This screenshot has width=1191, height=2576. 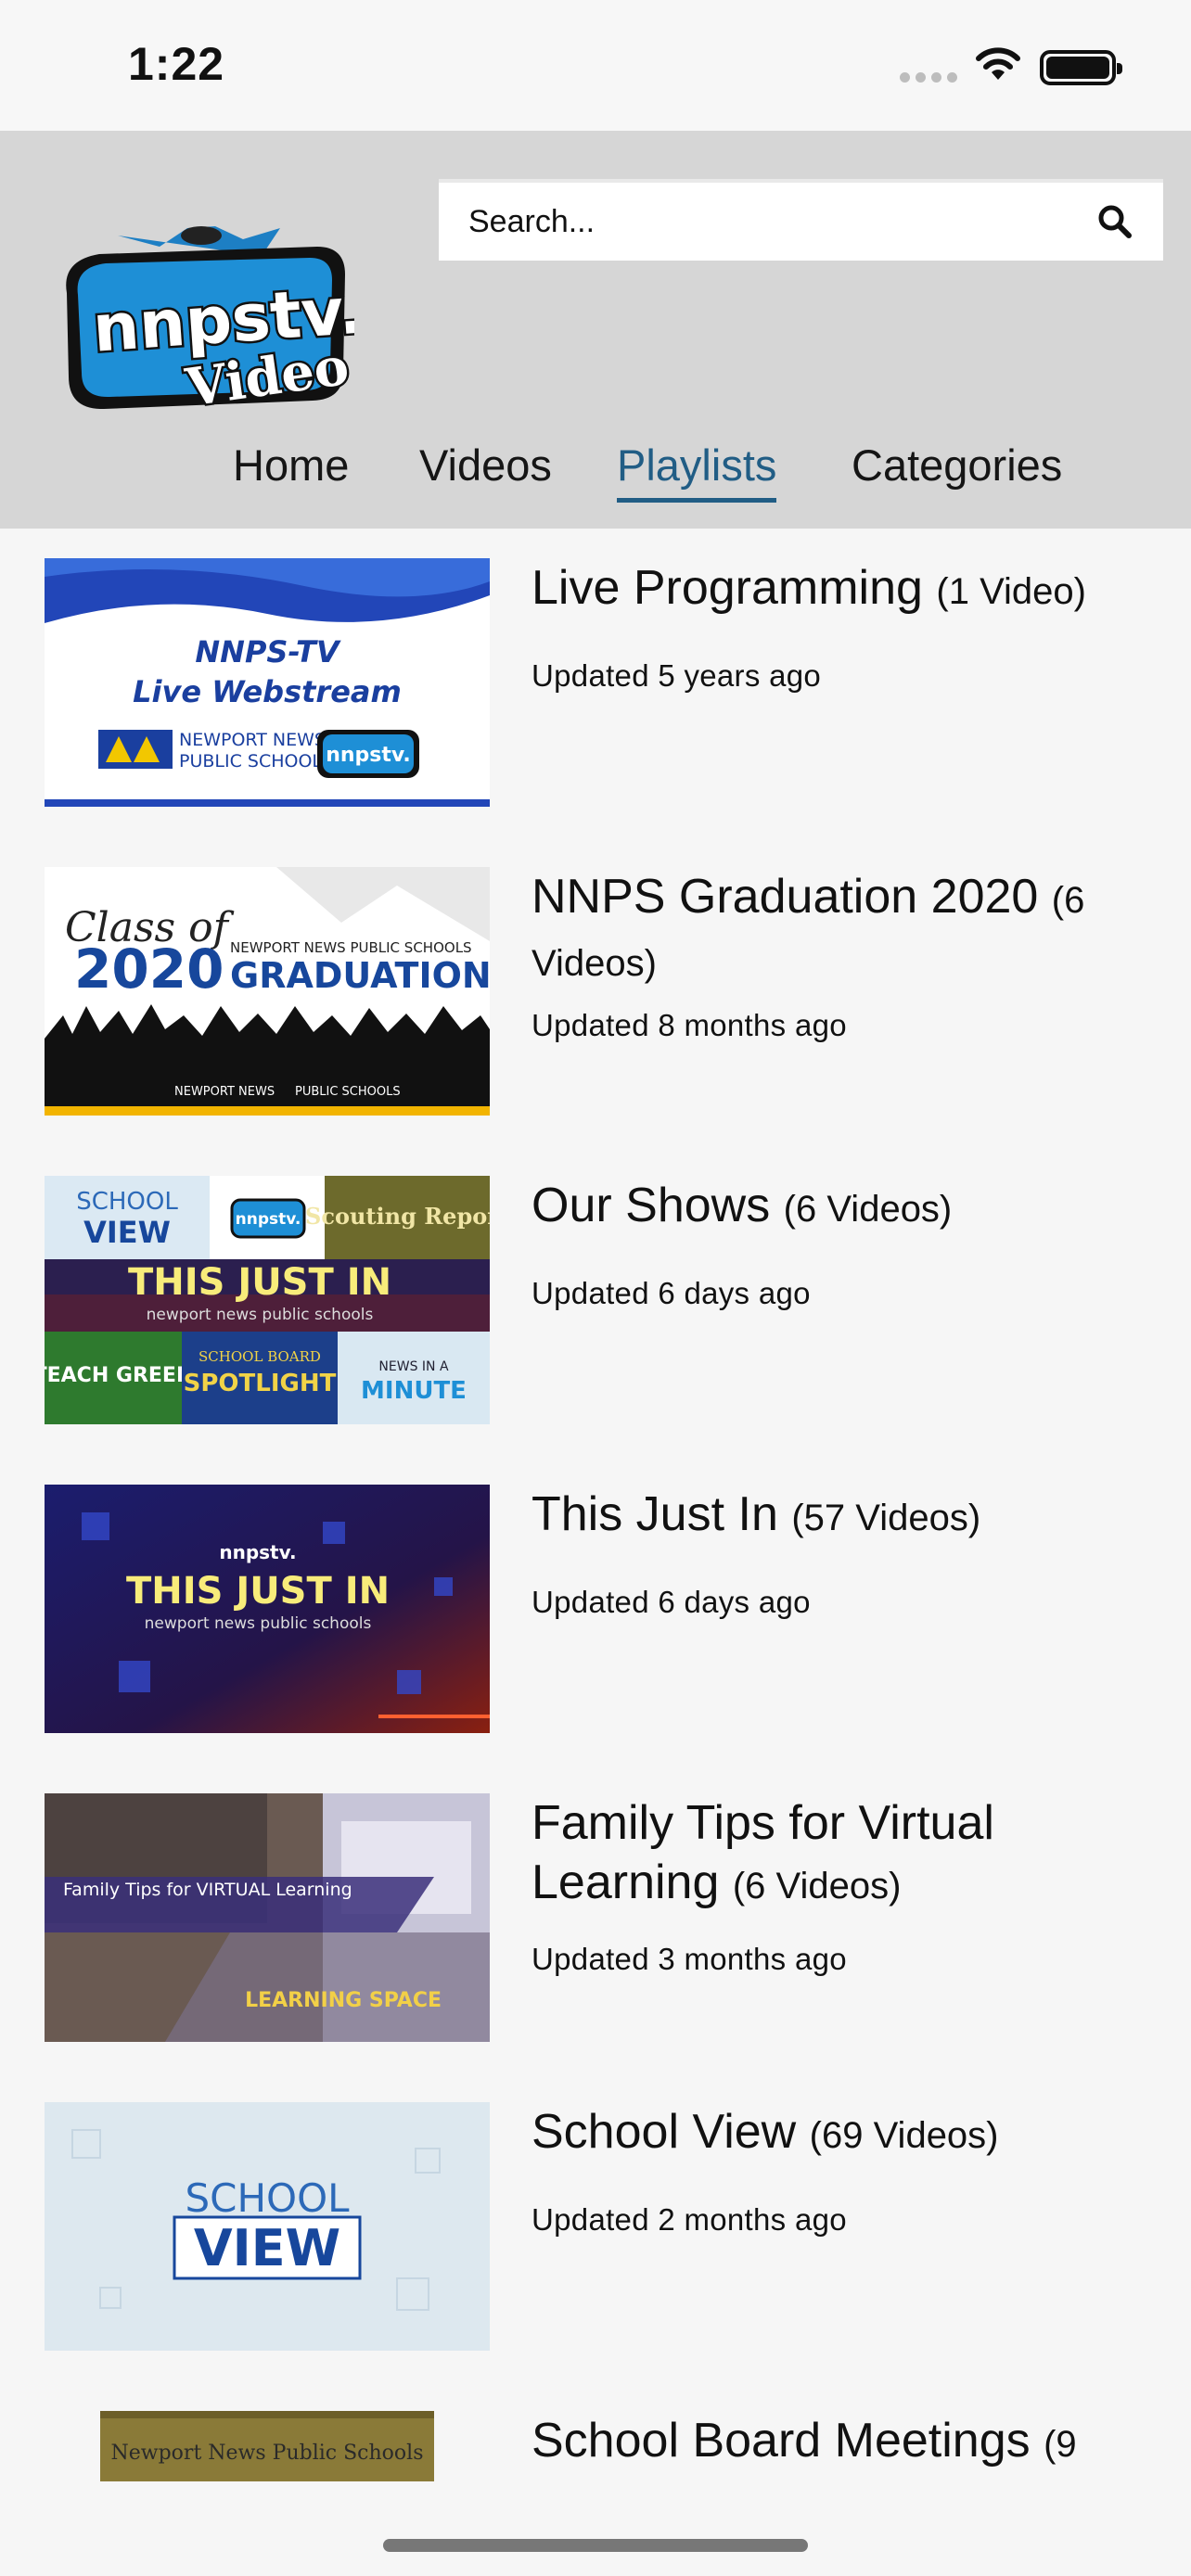 What do you see at coordinates (689, 1025) in the screenshot?
I see `playlist-updated: Updated 8 months ago` at bounding box center [689, 1025].